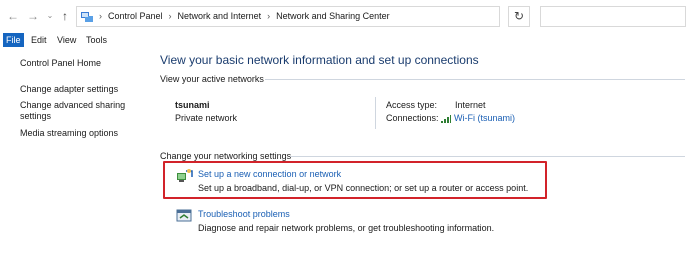 The image size is (690, 262). Describe the element at coordinates (226, 156) in the screenshot. I see `change-settings-heading: Change your networking settings` at that location.